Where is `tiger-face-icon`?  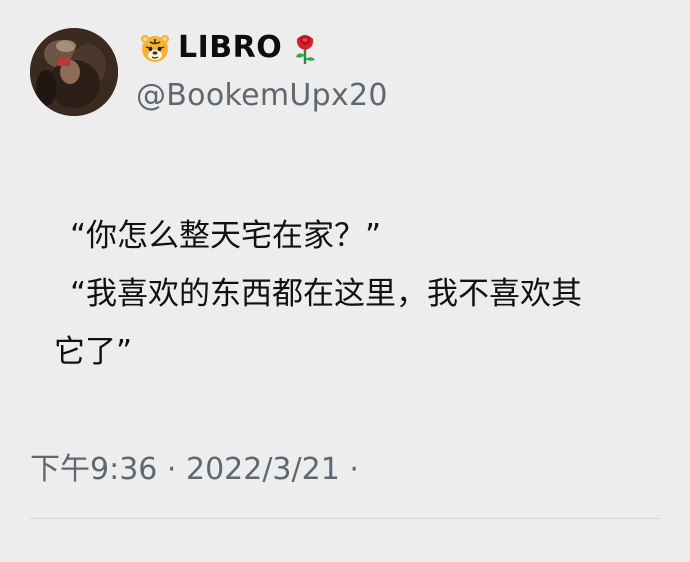 tiger-face-icon is located at coordinates (155, 48).